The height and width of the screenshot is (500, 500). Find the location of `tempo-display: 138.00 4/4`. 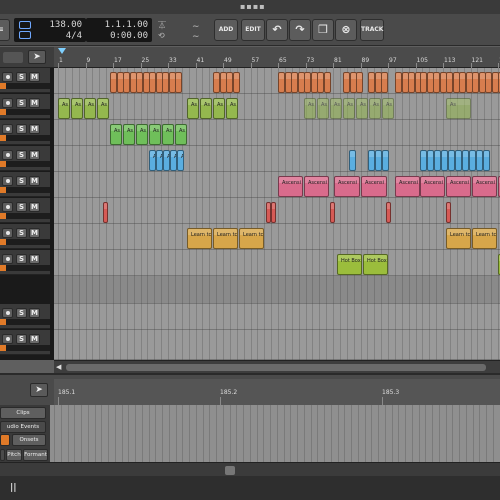

tempo-display: 138.00 4/4 is located at coordinates (50, 30).